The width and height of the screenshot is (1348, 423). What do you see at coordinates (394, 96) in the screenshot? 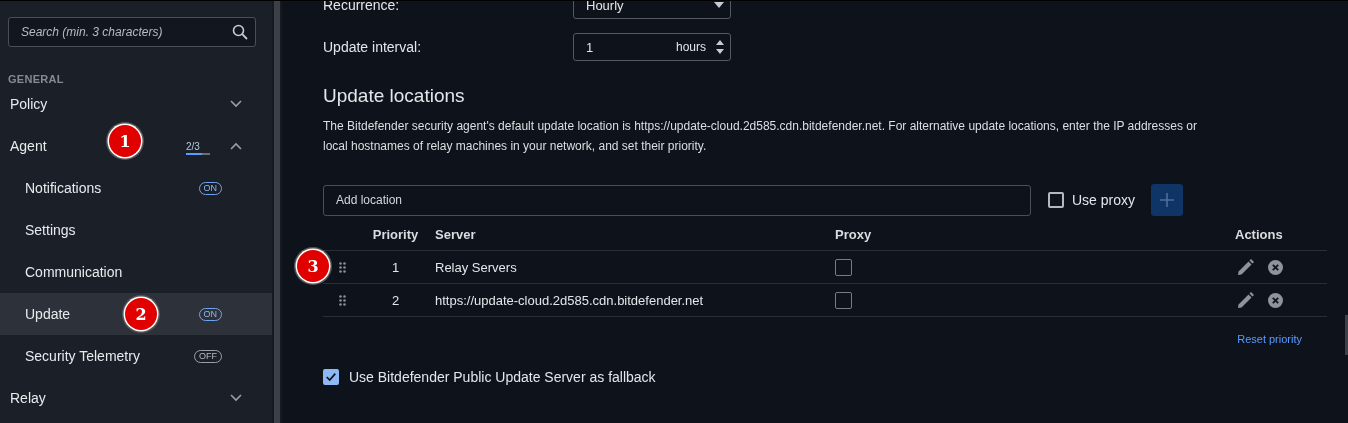
I see `section-title: Update locations` at bounding box center [394, 96].